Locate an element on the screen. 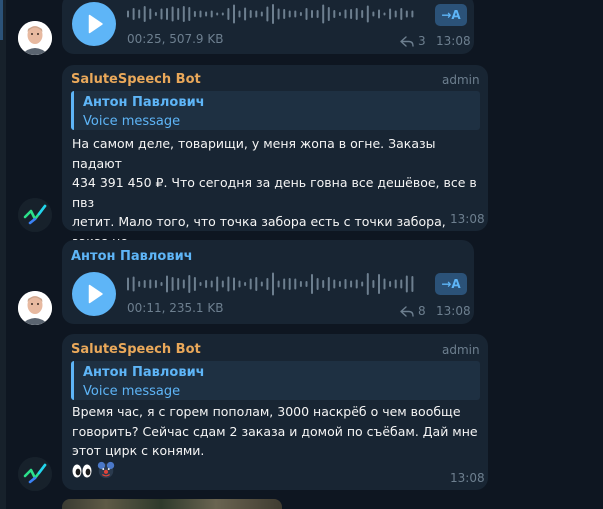 The height and width of the screenshot is (509, 603). reply-count: 8 is located at coordinates (422, 311).